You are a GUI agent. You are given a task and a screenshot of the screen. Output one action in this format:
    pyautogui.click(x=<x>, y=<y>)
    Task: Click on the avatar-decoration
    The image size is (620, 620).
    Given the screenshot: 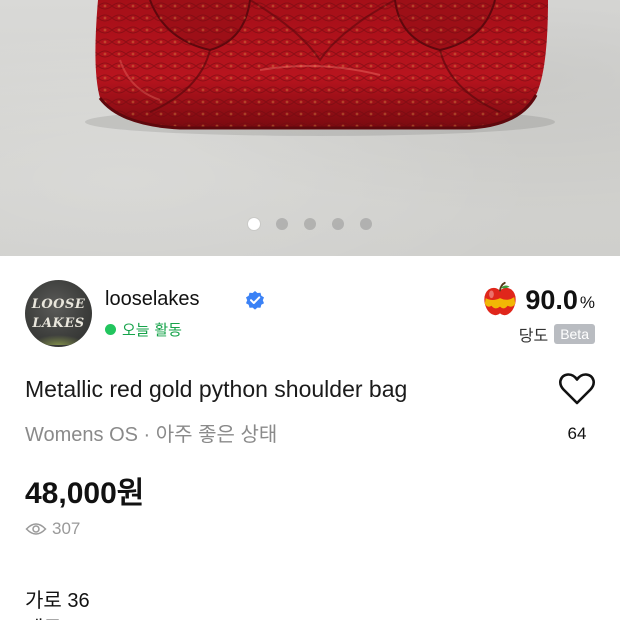 What is the action you would take?
    pyautogui.click(x=58, y=340)
    